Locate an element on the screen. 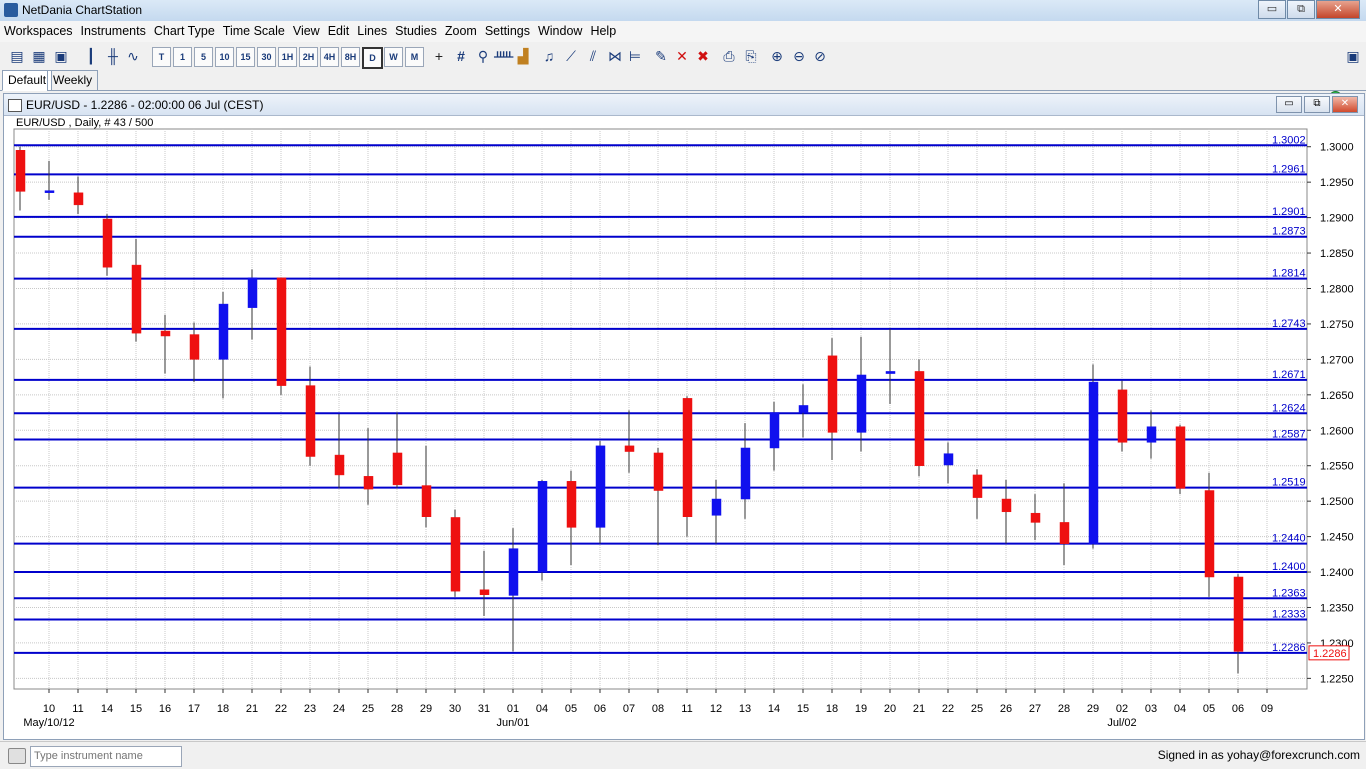 The image size is (1366, 769). x-tick-label: 01 is located at coordinates (513, 709).